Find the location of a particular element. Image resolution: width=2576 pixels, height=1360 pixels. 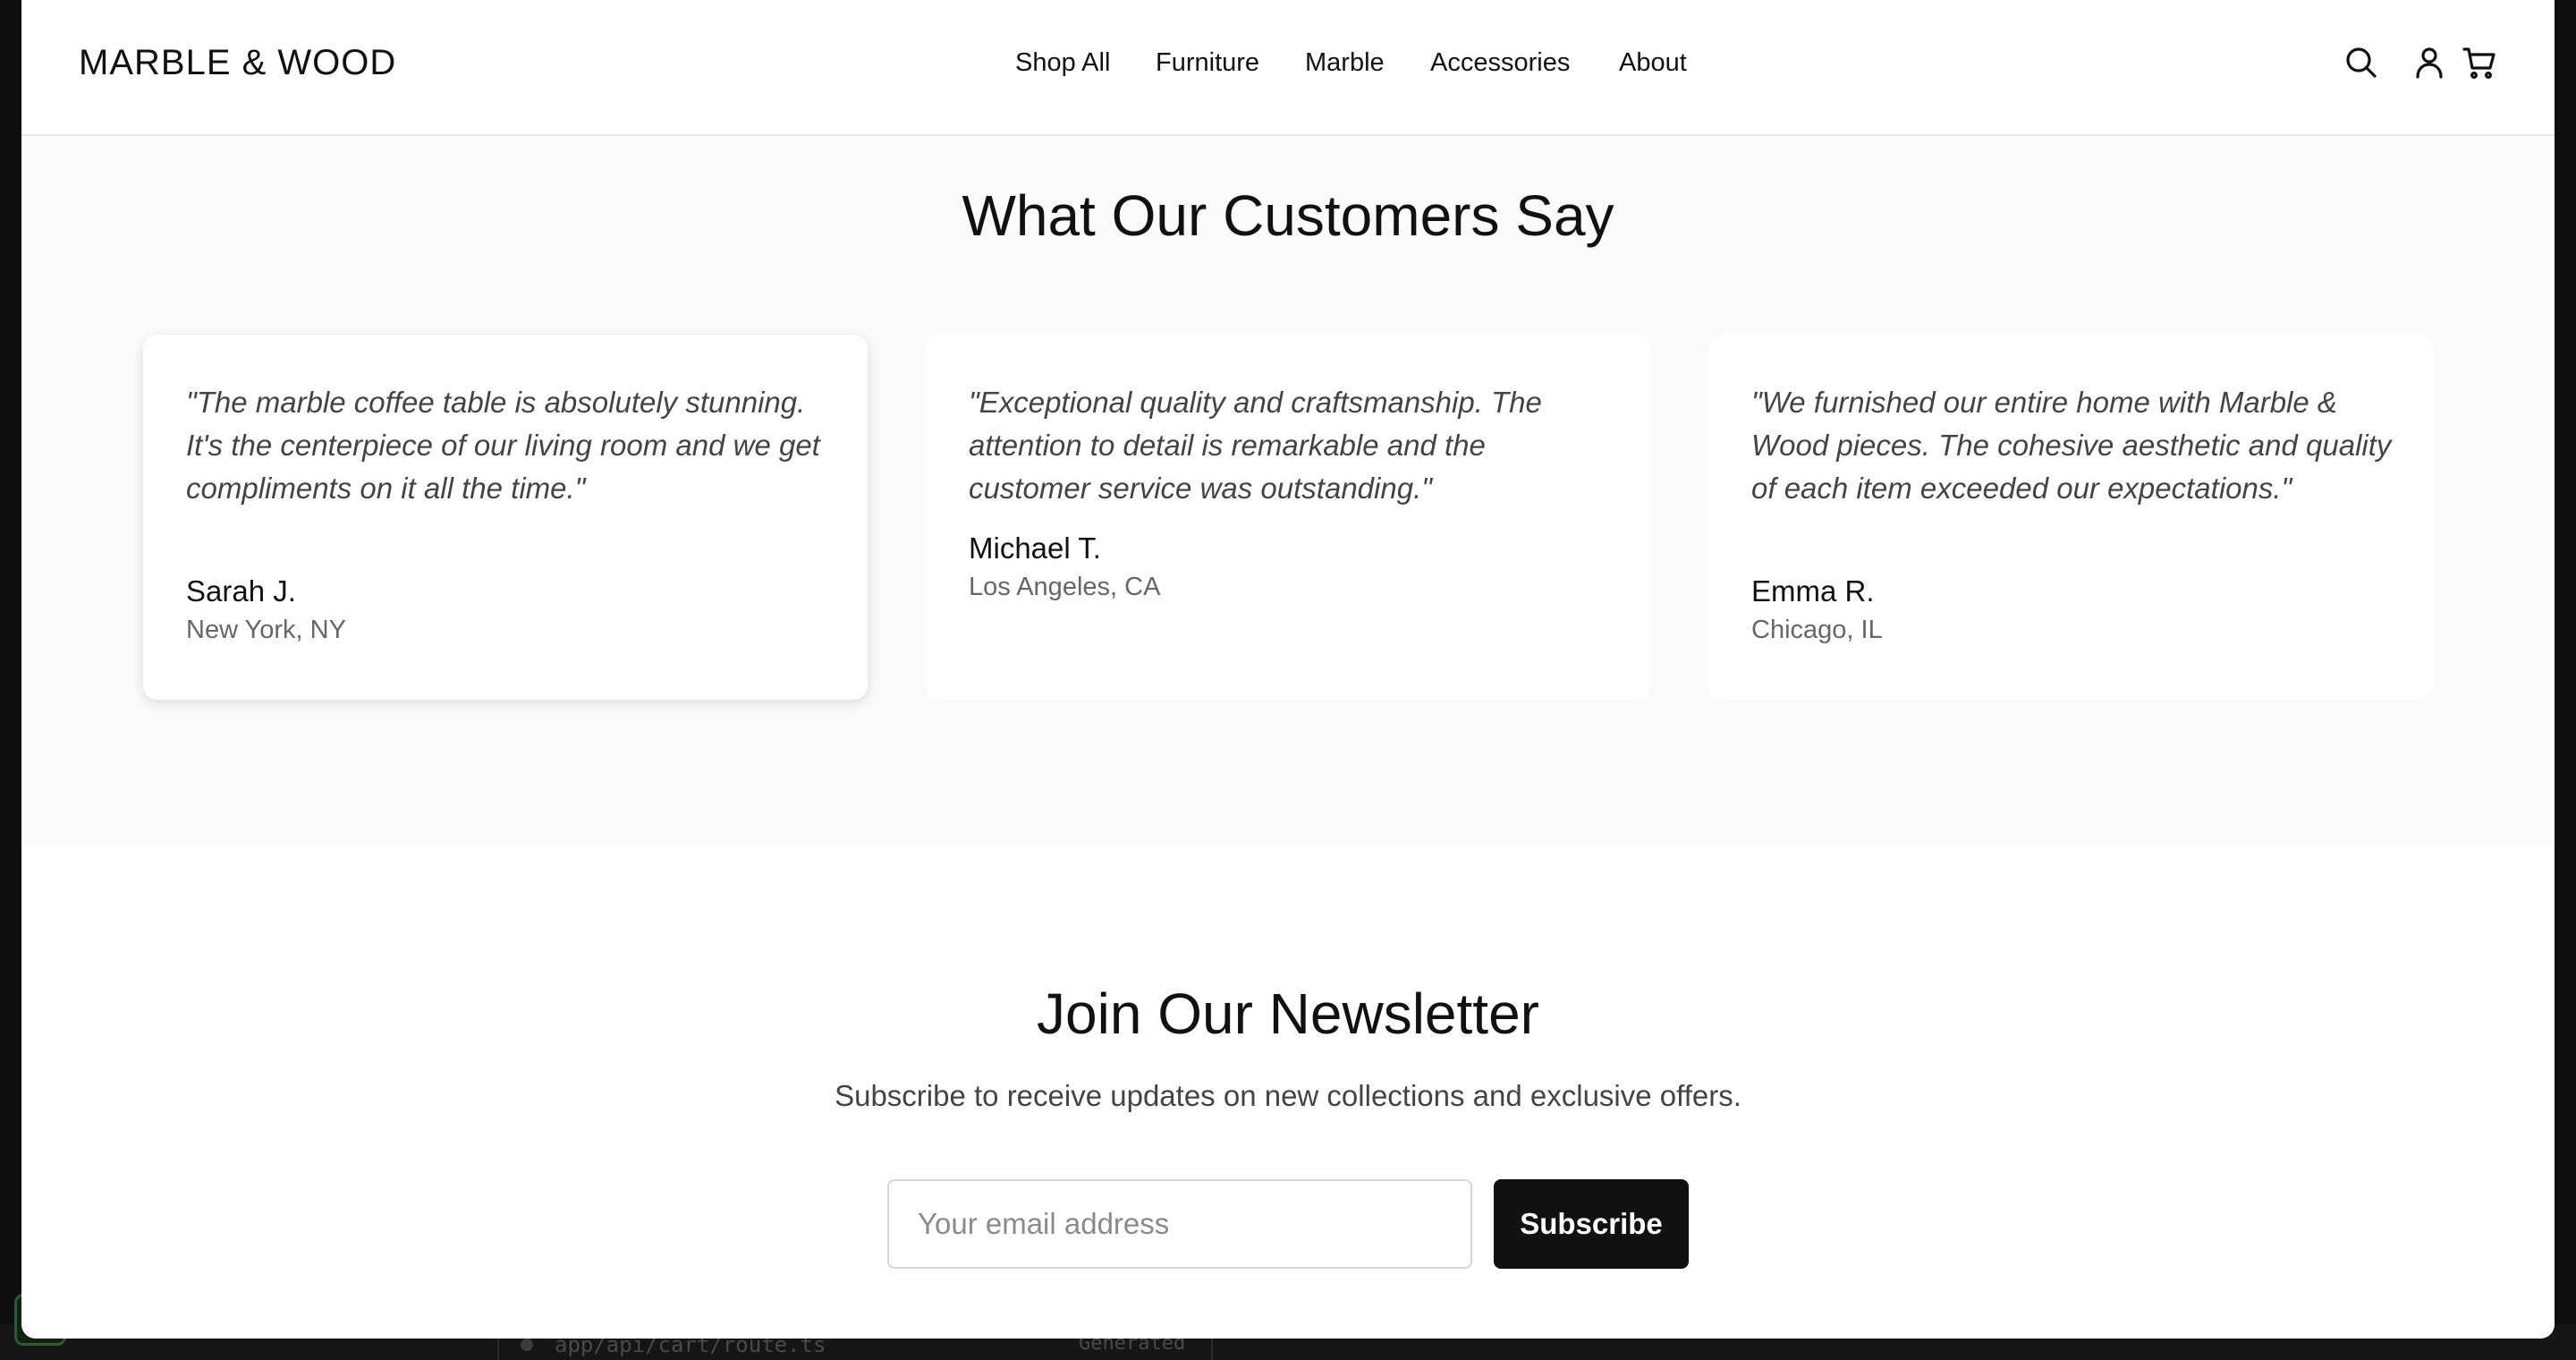

nav-item-shop-all: Shop All is located at coordinates (1062, 63).